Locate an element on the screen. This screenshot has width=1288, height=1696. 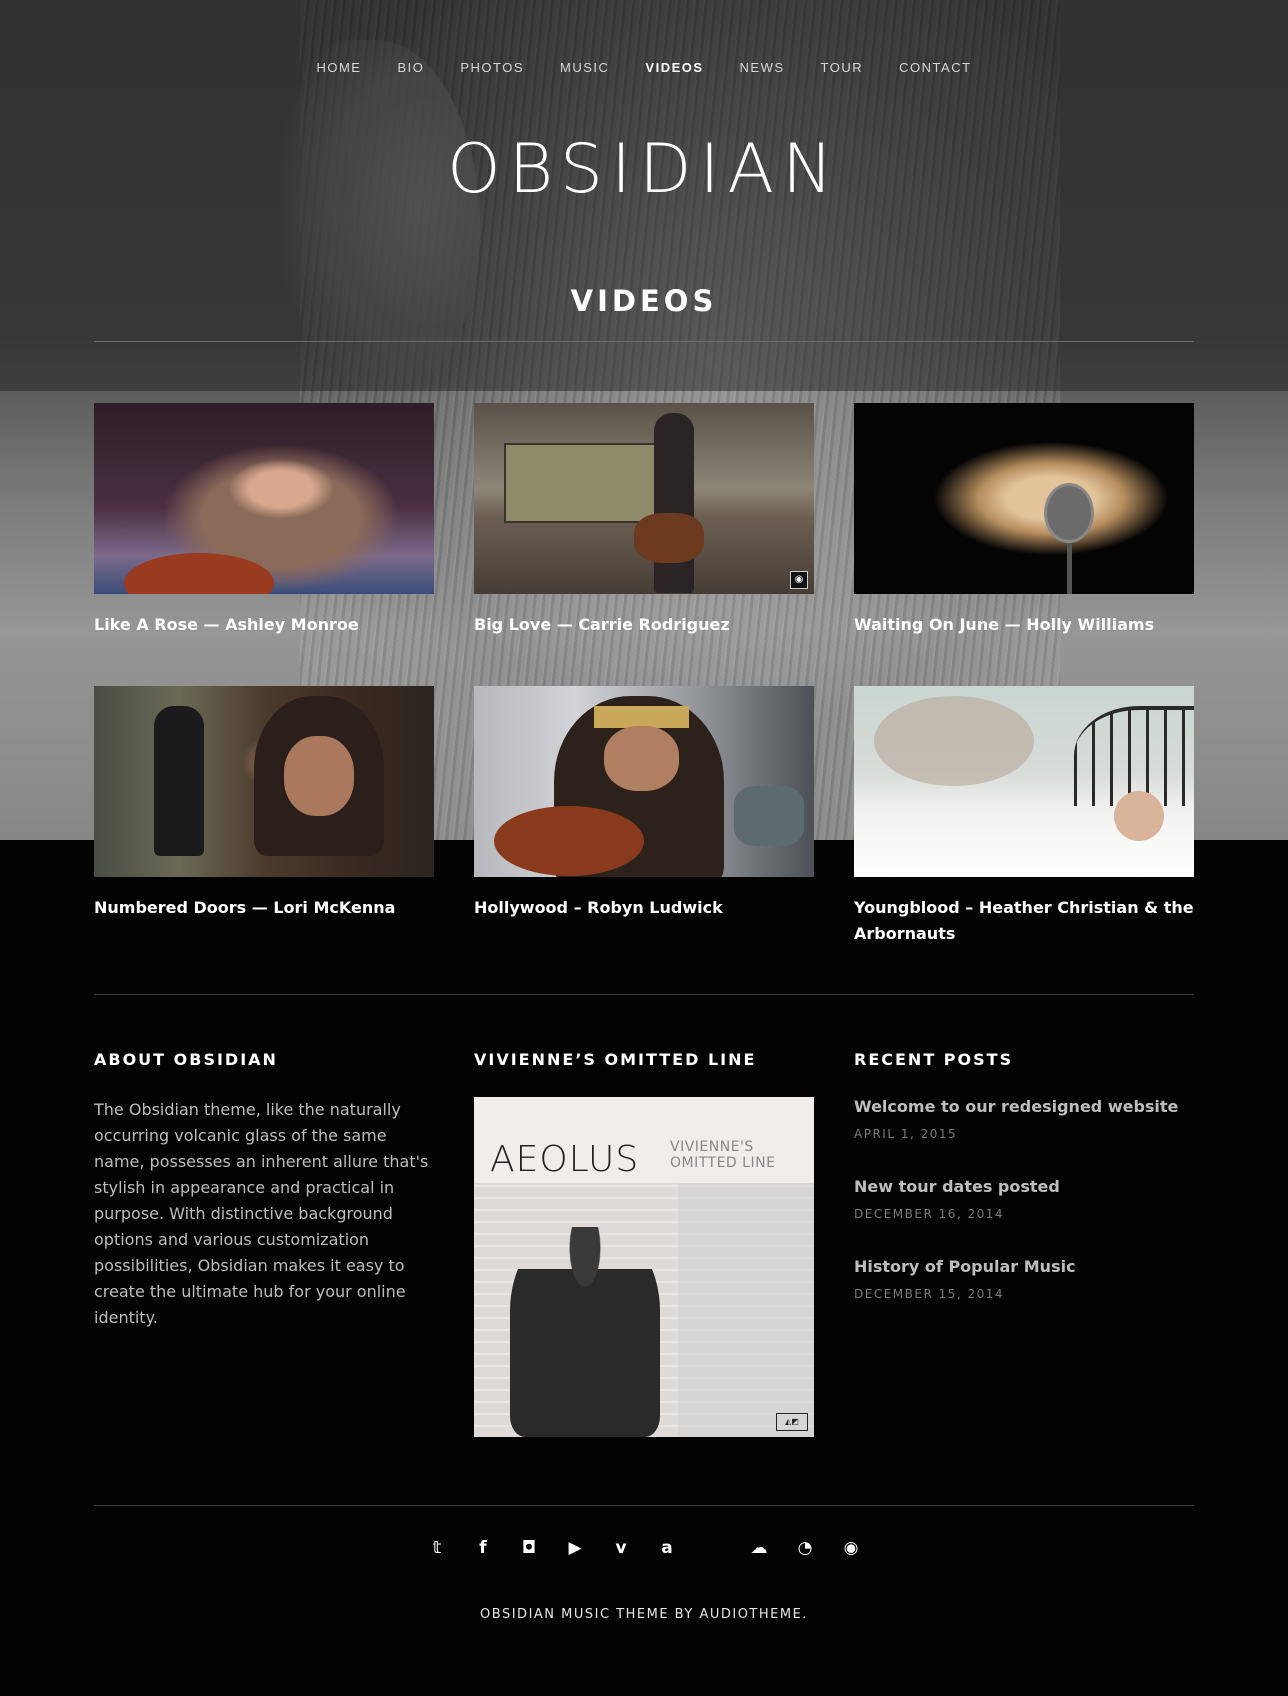
logo-icon: ◉ is located at coordinates (799, 580).